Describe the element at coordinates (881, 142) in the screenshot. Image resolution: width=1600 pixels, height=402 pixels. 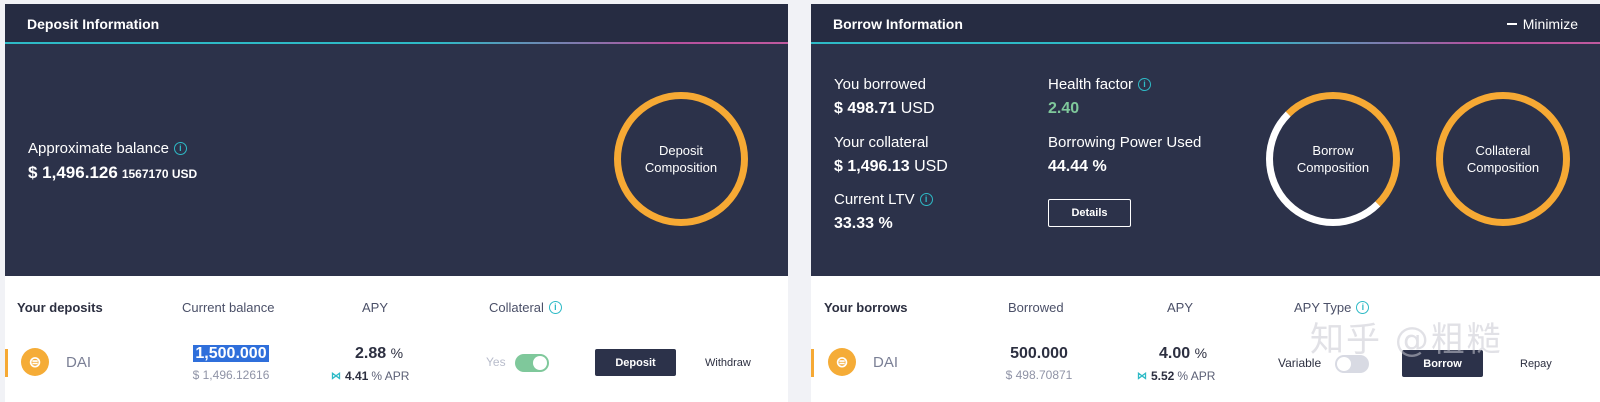
I see `your-collateral-label: Your collateral` at that location.